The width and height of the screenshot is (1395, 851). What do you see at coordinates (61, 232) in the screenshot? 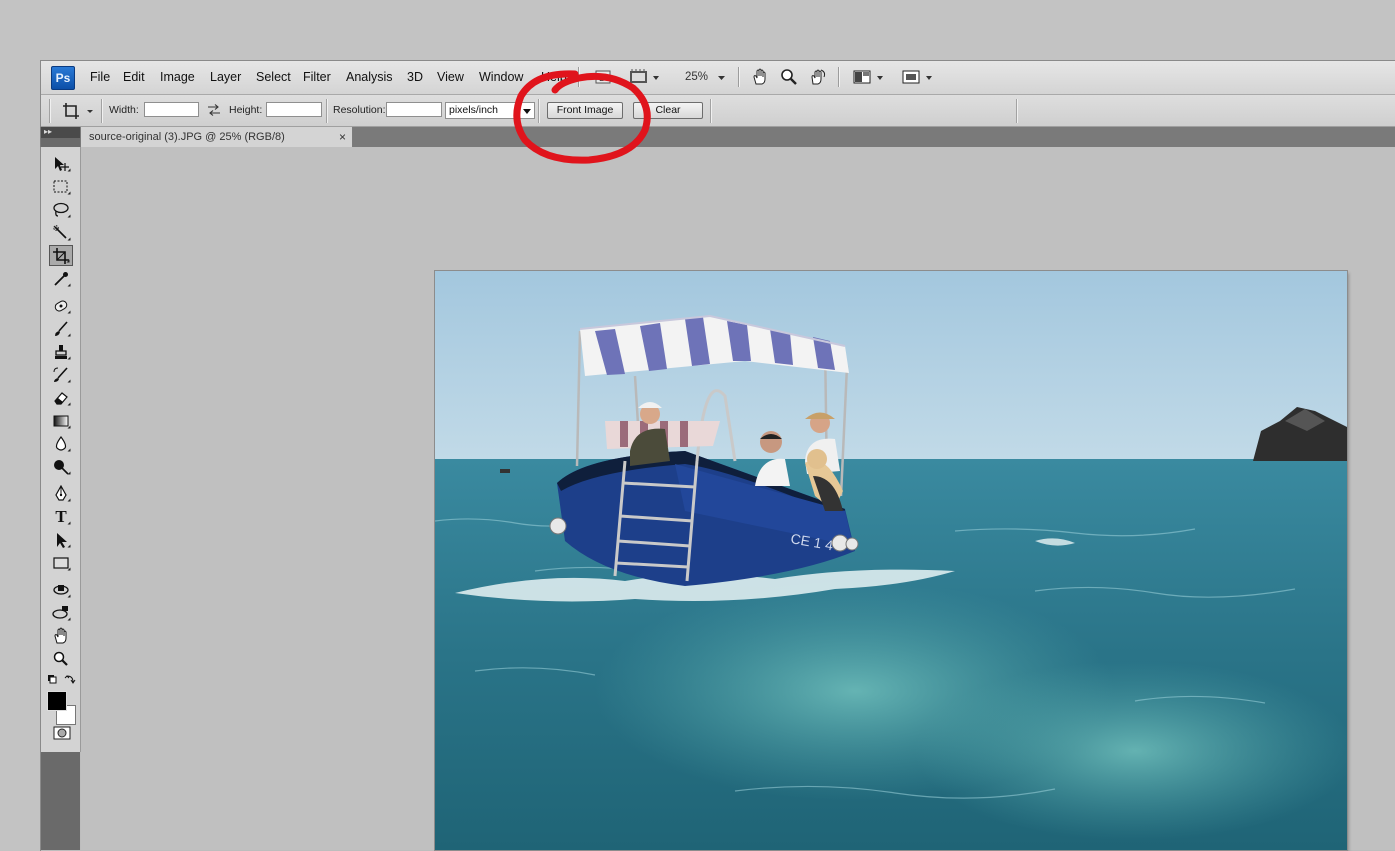
I see `quick-selection-tool-icon` at bounding box center [61, 232].